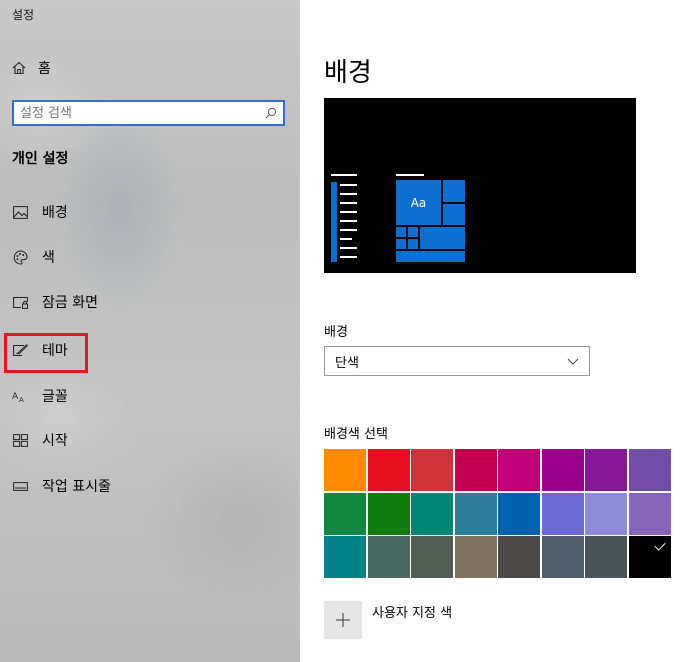  I want to click on color-picker-label: 배경색 선택, so click(356, 434).